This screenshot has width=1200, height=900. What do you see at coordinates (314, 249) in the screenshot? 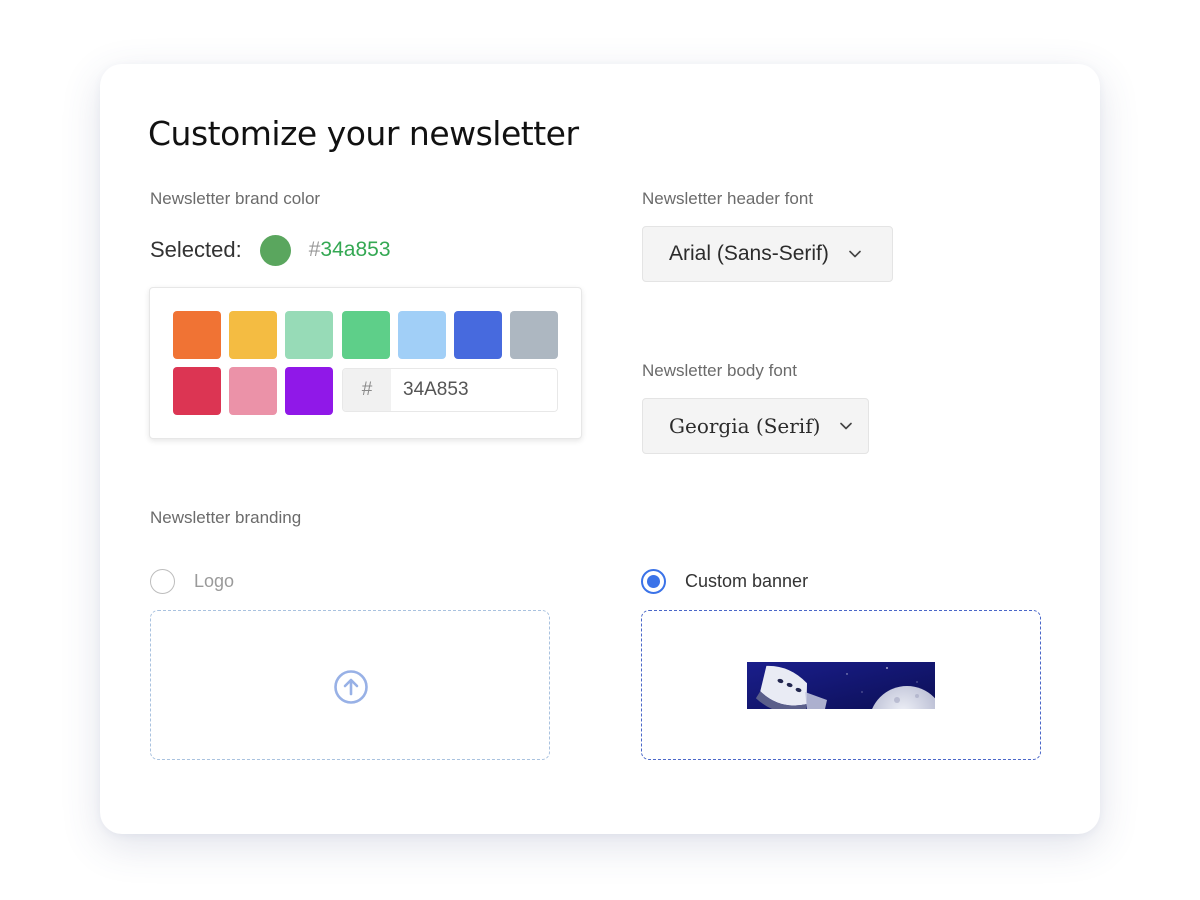
I see `selected-hash: #` at bounding box center [314, 249].